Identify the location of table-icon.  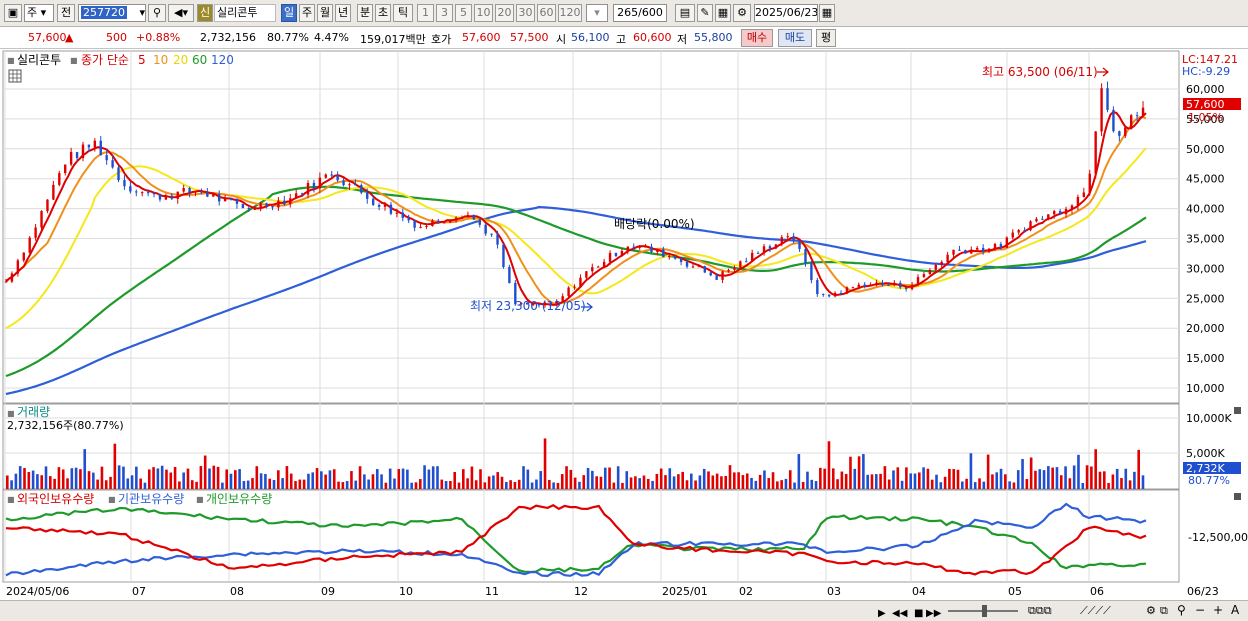
(15, 76).